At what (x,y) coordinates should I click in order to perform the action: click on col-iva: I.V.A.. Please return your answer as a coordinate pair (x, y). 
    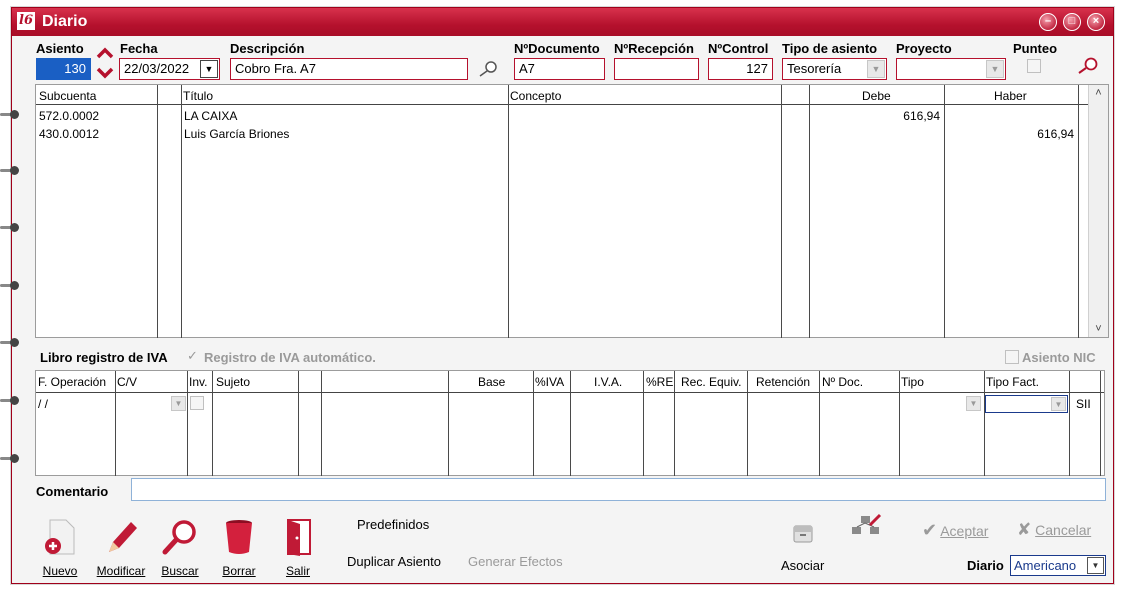
    Looking at the image, I should click on (608, 382).